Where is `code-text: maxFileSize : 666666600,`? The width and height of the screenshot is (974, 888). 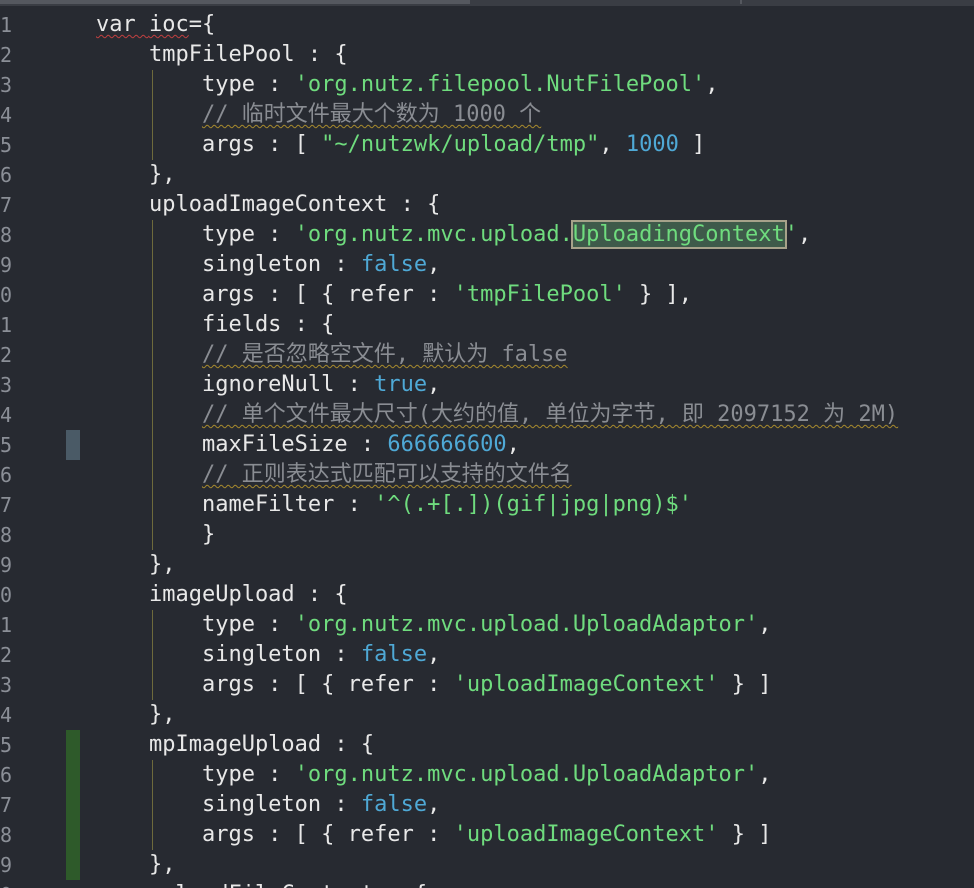 code-text: maxFileSize : 666666600, is located at coordinates (308, 445).